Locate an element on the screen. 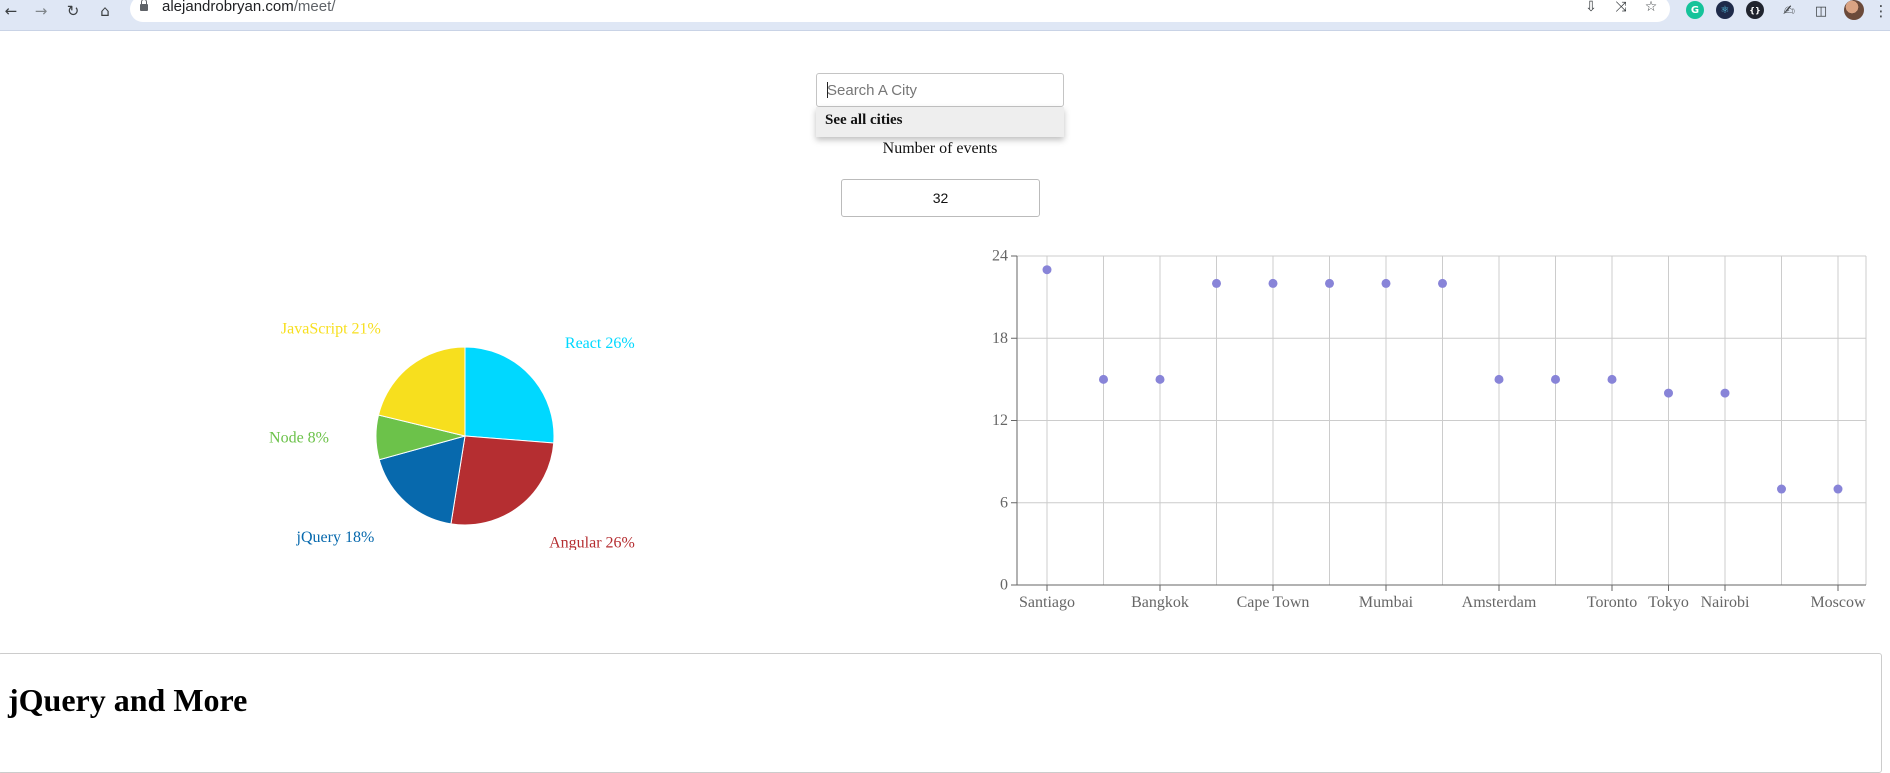  y-tick-label: 18 is located at coordinates (1000, 338).